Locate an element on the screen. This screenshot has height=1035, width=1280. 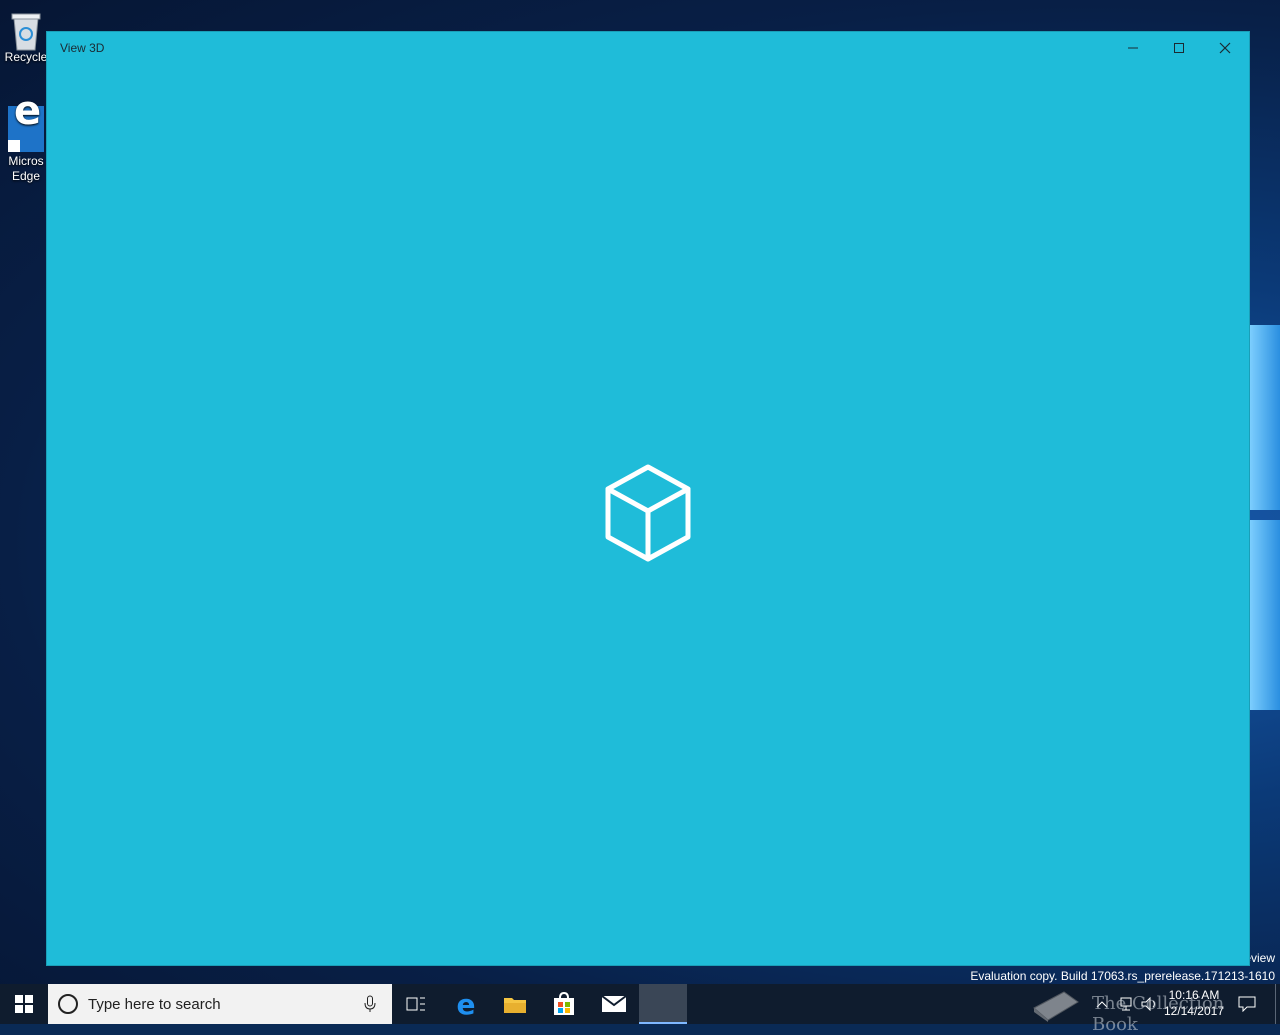
chevron-up-icon is located at coordinates (1102, 1004).